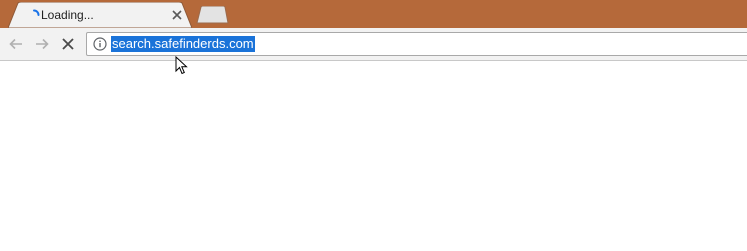 The width and height of the screenshot is (747, 251). Describe the element at coordinates (42, 44) in the screenshot. I see `forward-arrow-icon` at that location.